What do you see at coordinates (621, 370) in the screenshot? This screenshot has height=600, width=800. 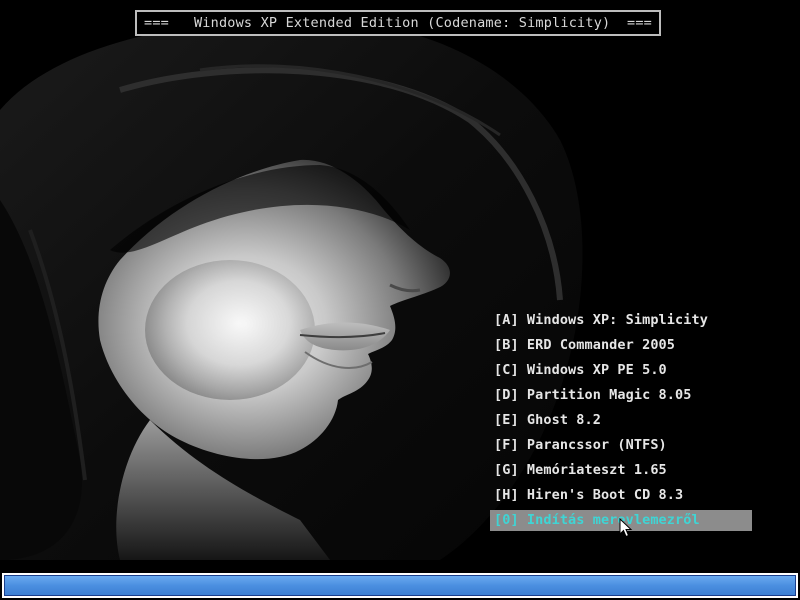 I see `boot-menu-item: [C] Windows XP PE 5.0` at bounding box center [621, 370].